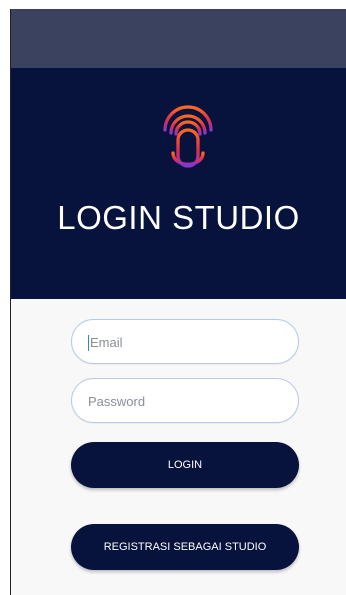  What do you see at coordinates (185, 341) in the screenshot?
I see `email-field: Email` at bounding box center [185, 341].